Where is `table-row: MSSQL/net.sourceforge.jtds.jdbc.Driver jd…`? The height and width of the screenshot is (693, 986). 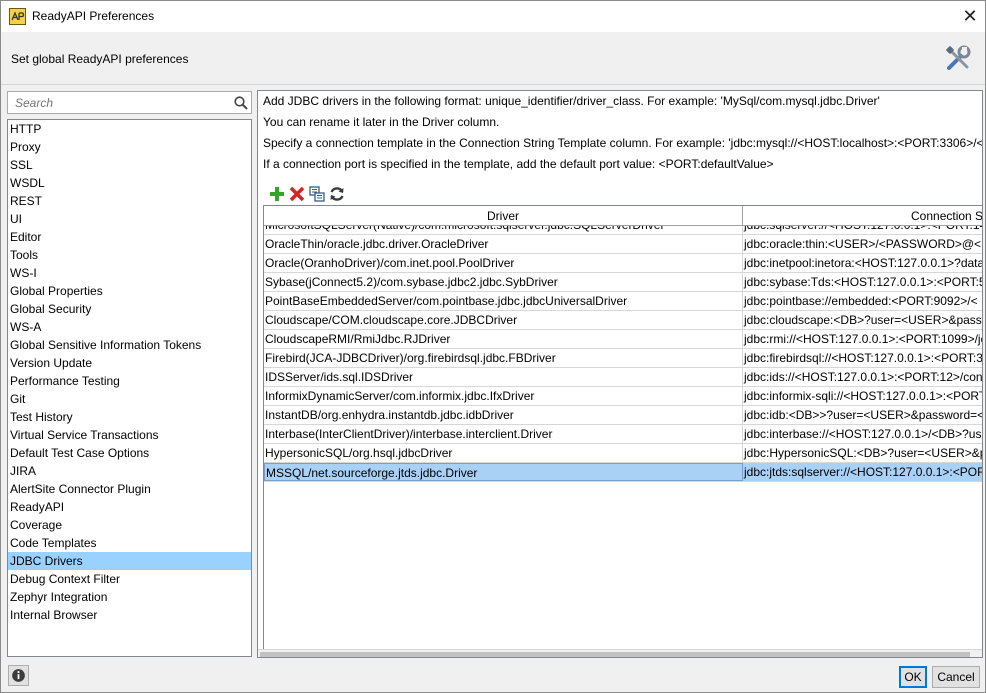
table-row: MSSQL/net.sourceforge.jtds.jdbc.Driver jd… is located at coordinates (623, 472).